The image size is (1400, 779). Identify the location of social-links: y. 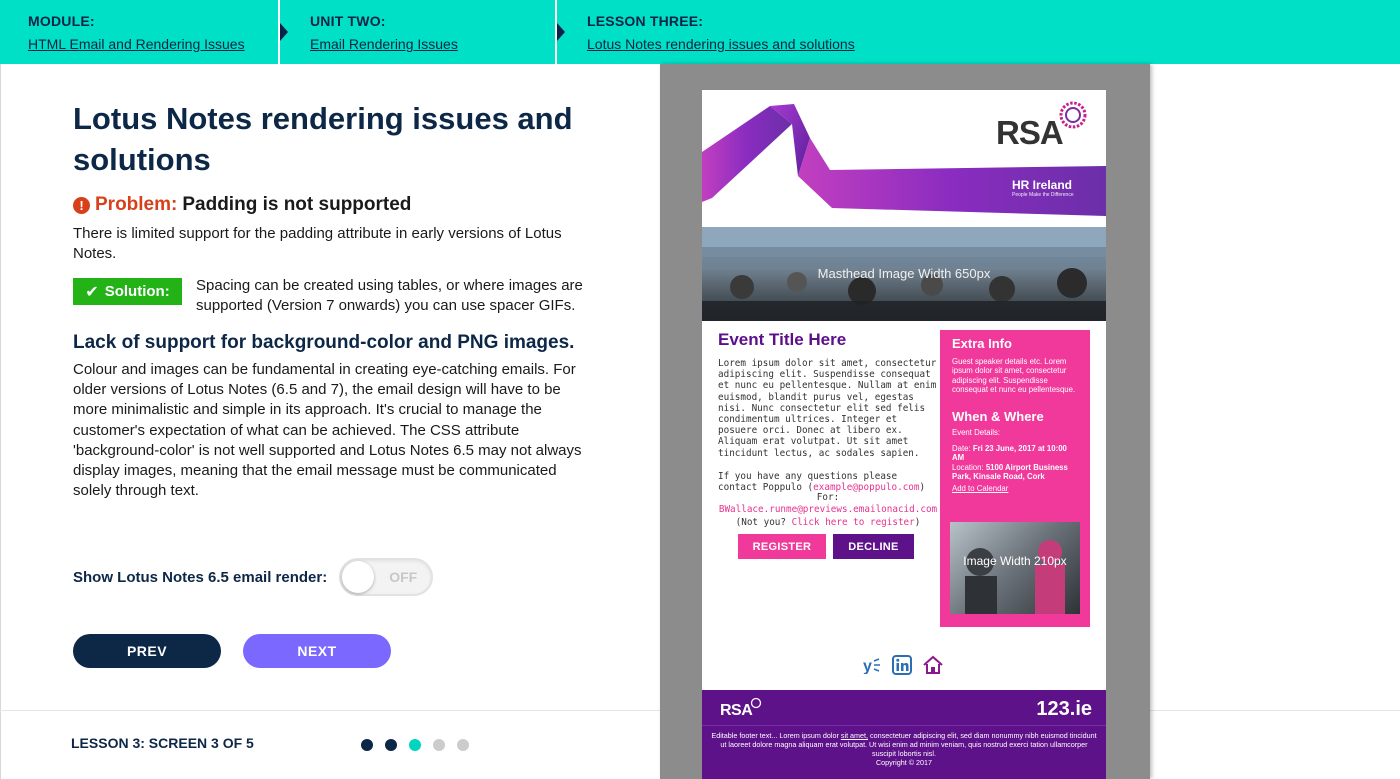
(908, 665).